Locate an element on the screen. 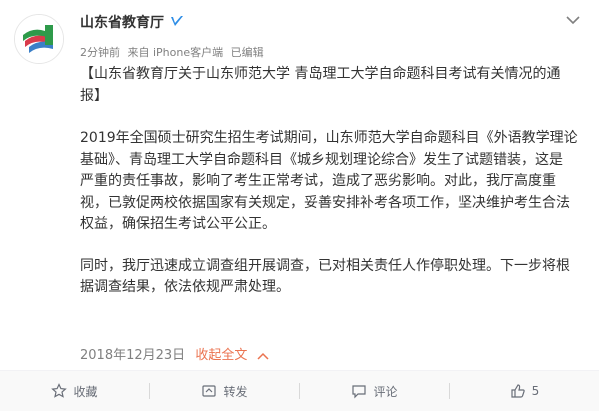  user-name: 山东省教育厅 is located at coordinates (122, 22).